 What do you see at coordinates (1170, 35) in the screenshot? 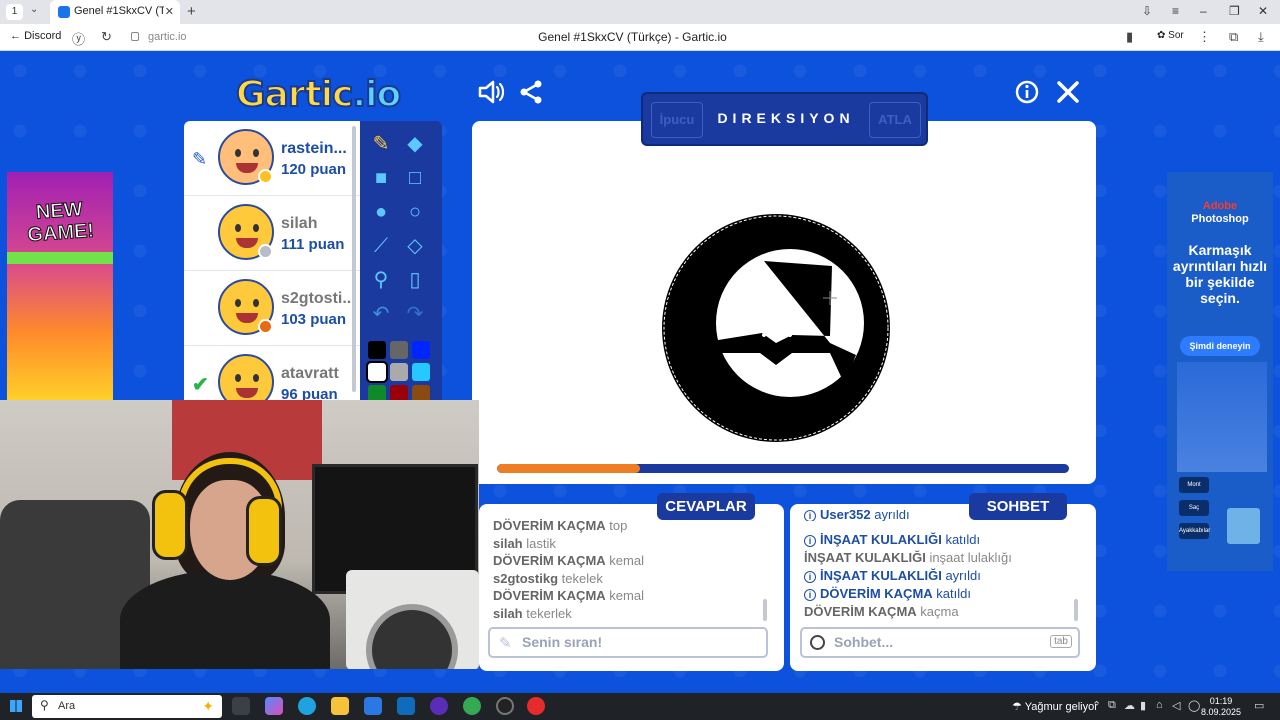
I see `ask-button: ✿ Sor` at bounding box center [1170, 35].